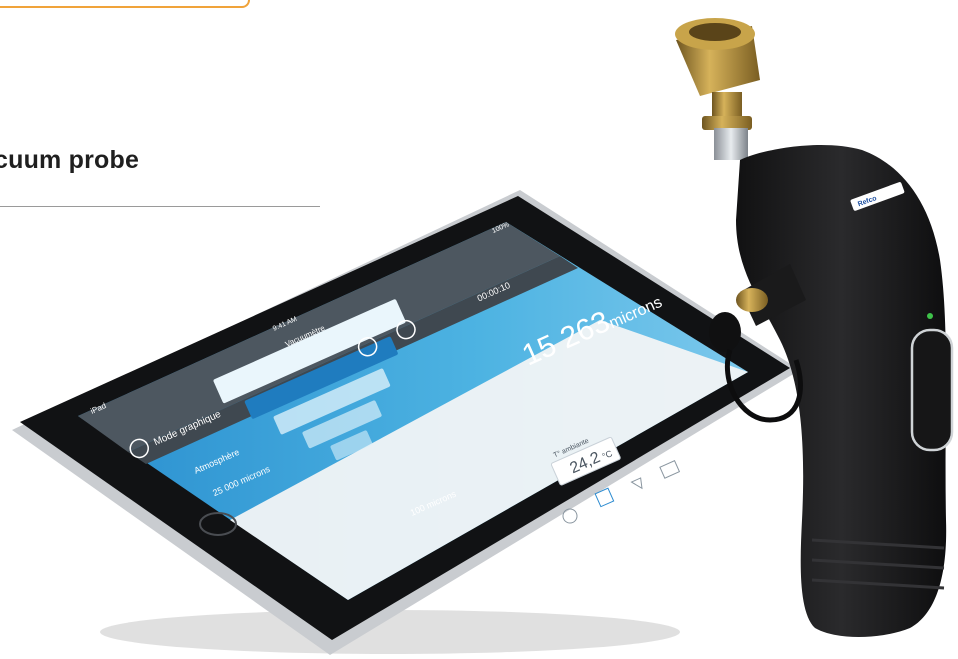 The image size is (958, 659). What do you see at coordinates (930, 316) in the screenshot?
I see `probe-status-led` at bounding box center [930, 316].